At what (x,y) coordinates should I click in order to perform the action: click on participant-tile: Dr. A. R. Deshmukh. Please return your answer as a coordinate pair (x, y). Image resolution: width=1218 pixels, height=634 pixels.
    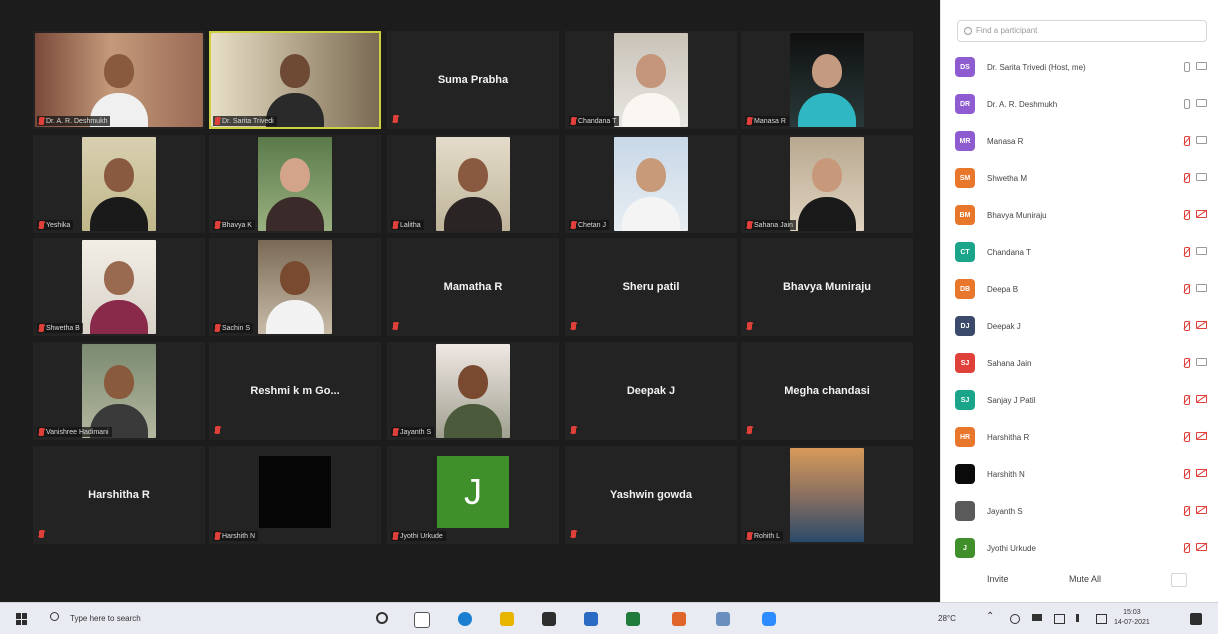
    Looking at the image, I should click on (119, 80).